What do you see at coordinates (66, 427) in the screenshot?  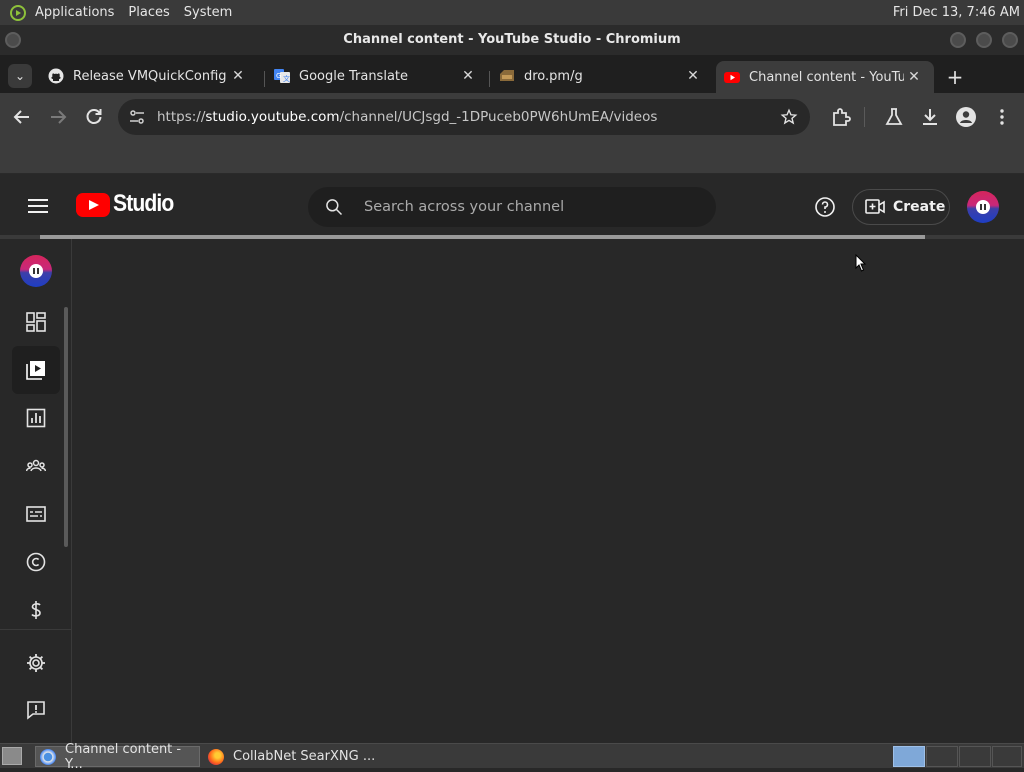 I see `sidebar-scrollbar` at bounding box center [66, 427].